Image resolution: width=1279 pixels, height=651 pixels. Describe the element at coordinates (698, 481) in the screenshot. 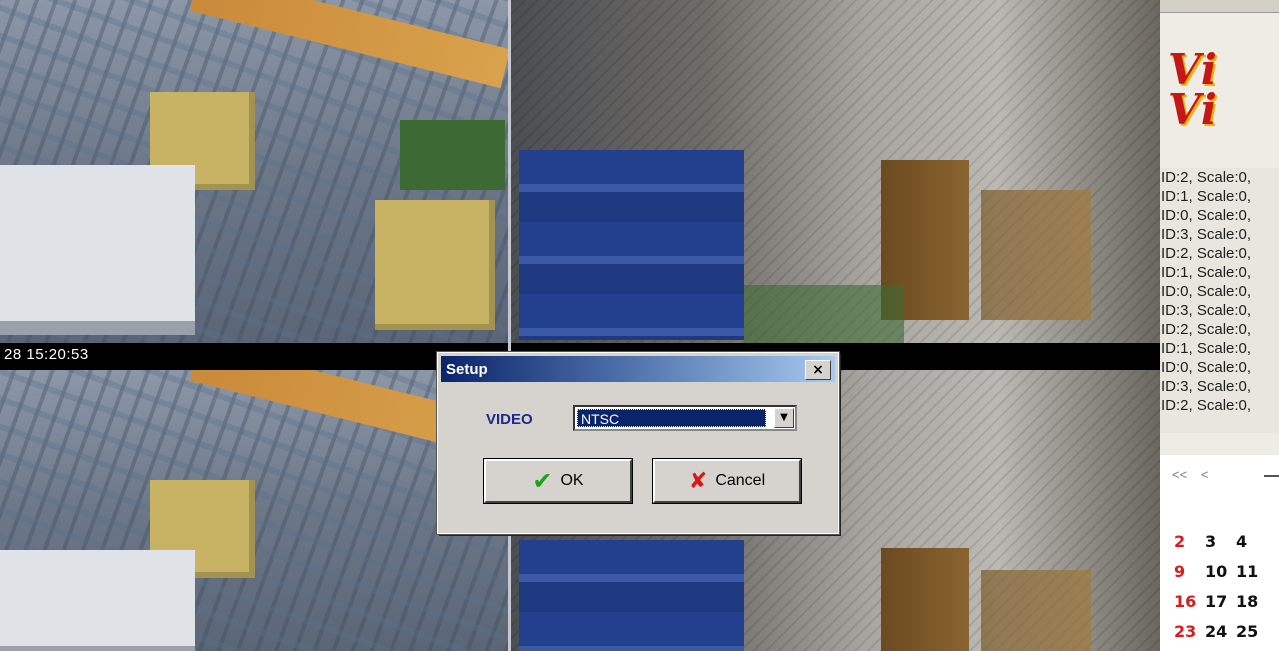

I see `x-icon: ✘` at that location.